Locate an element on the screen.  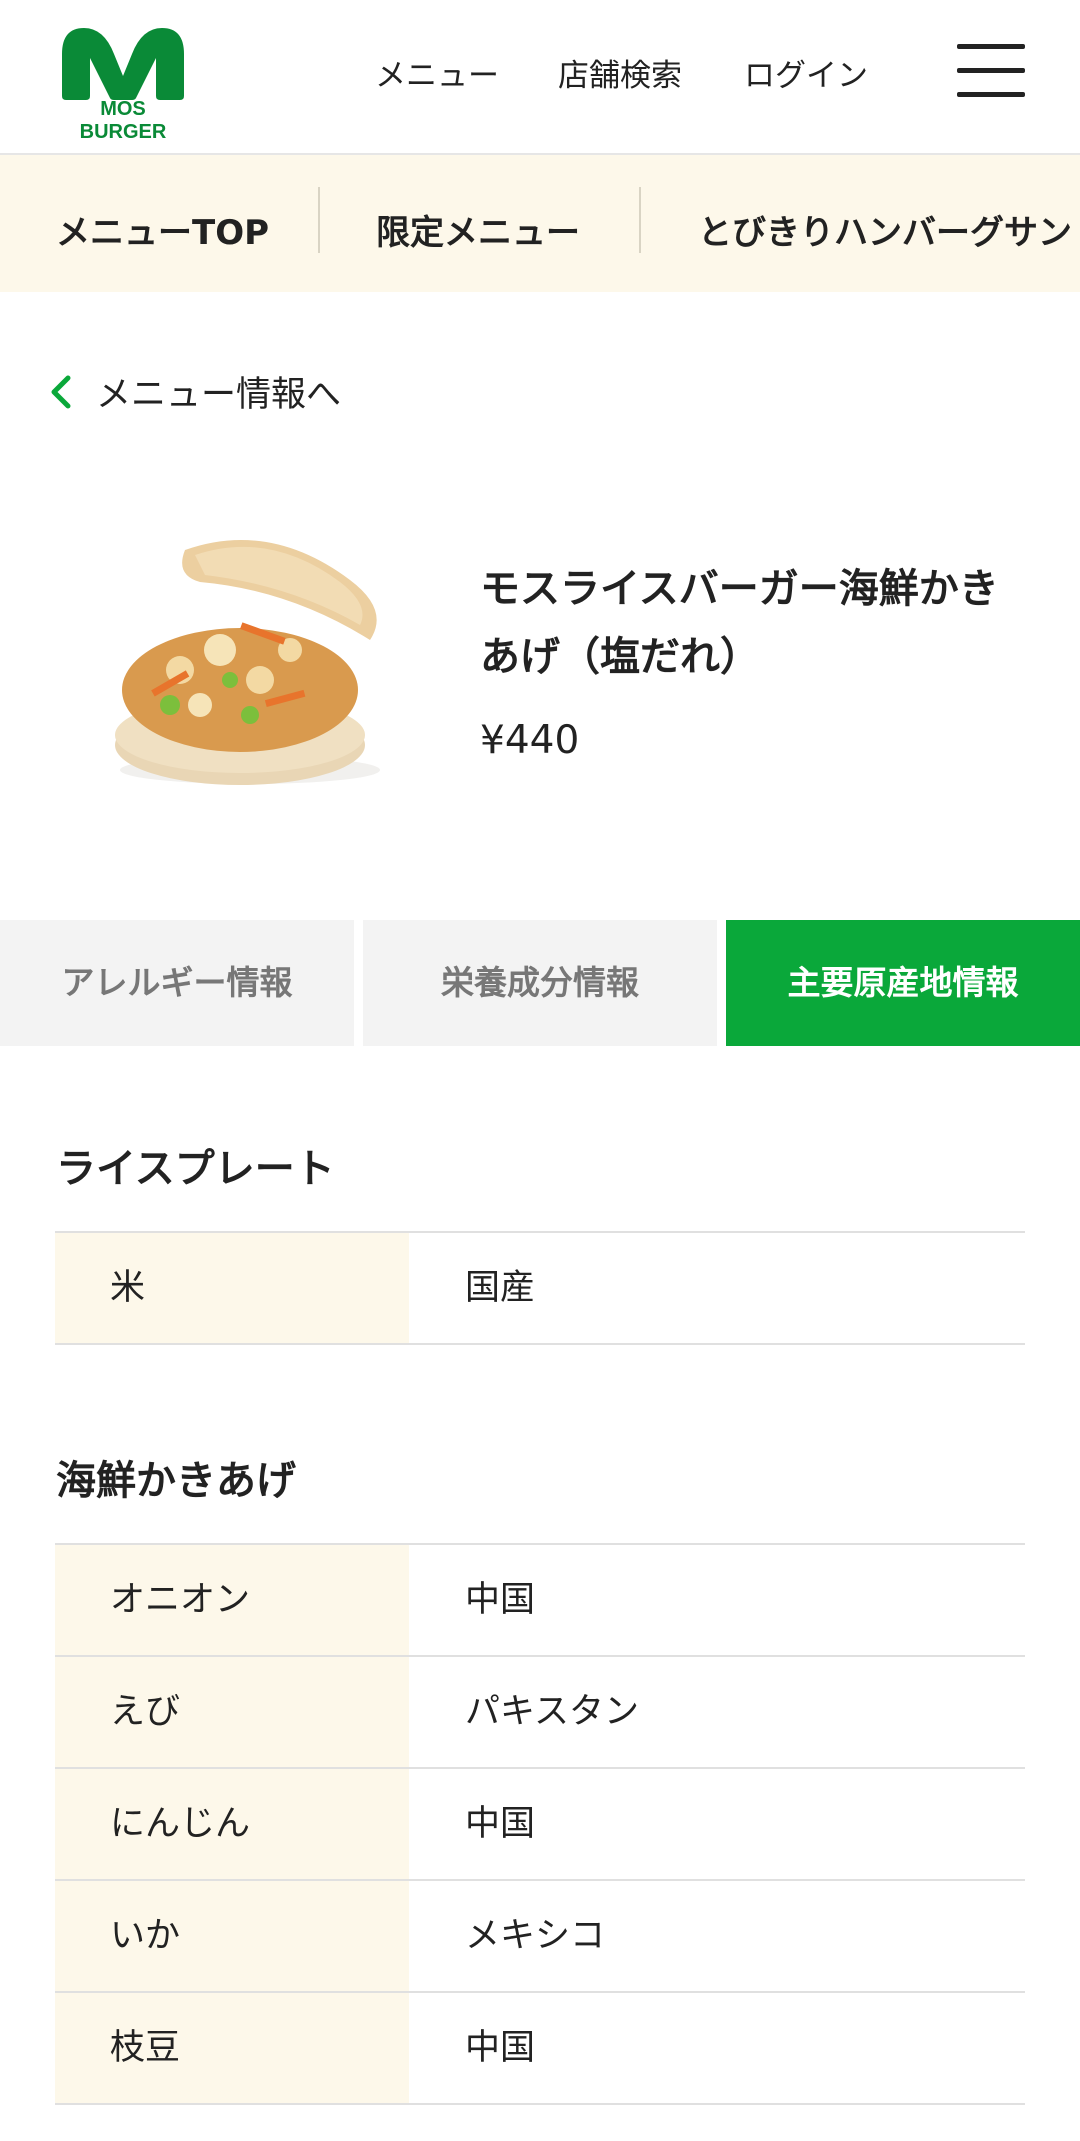
ingredient-cell: いか is located at coordinates (232, 1936).